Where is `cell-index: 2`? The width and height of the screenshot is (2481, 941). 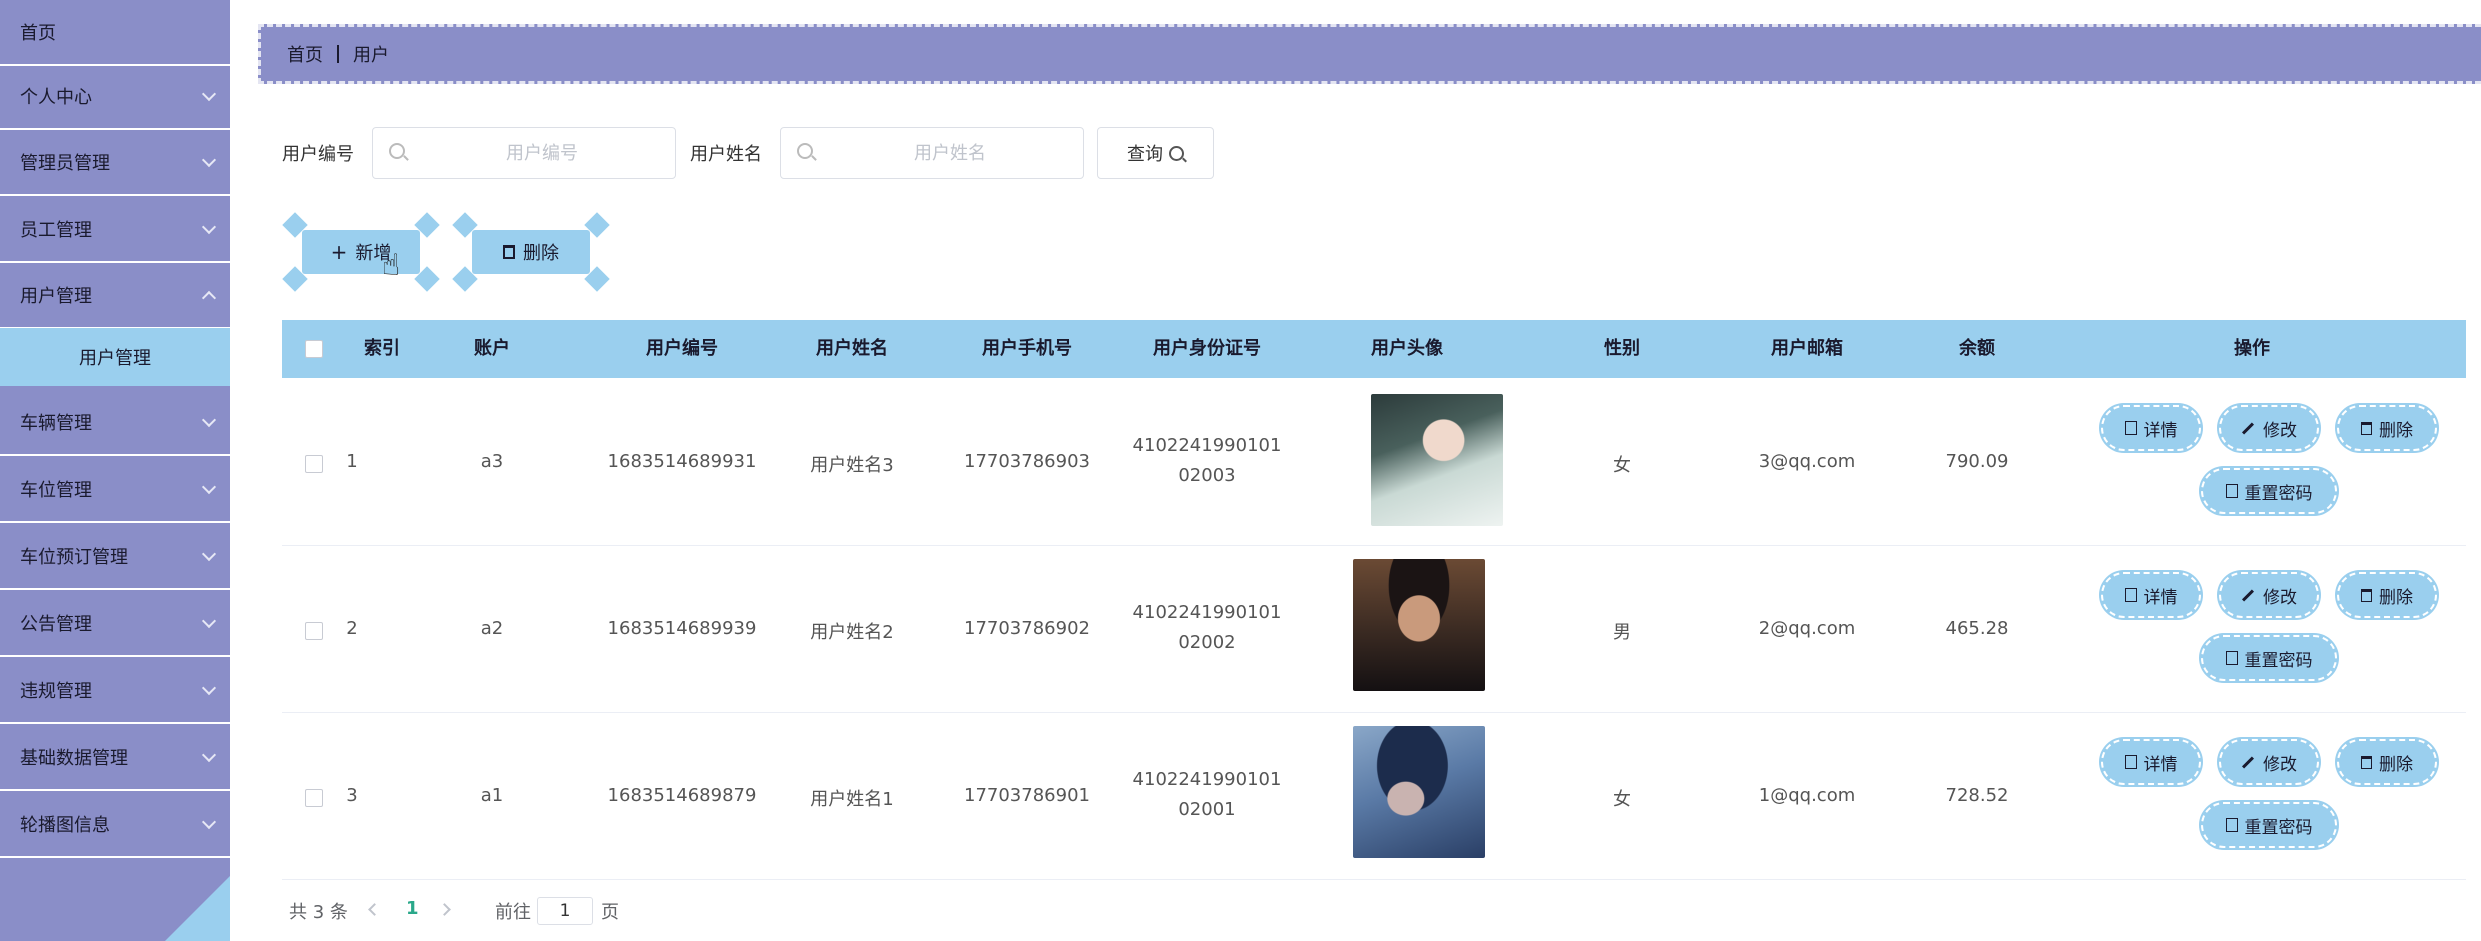
cell-index: 2 is located at coordinates (352, 628).